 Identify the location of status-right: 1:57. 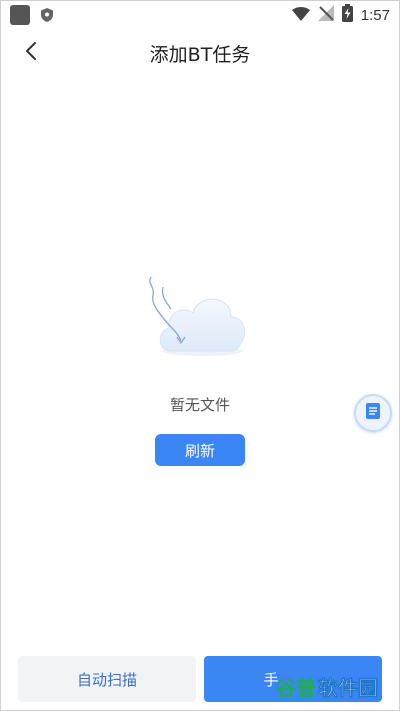
(340, 15).